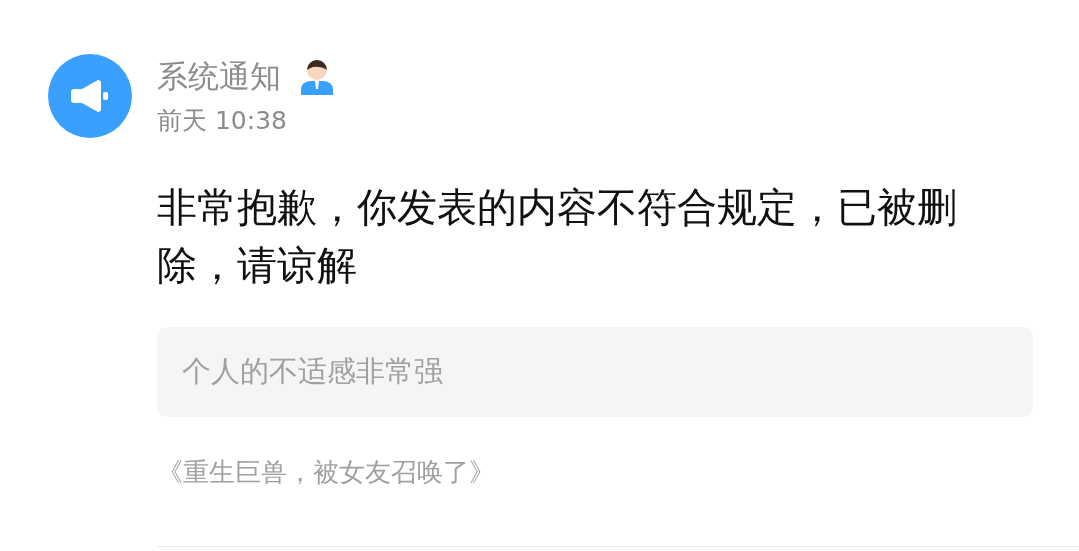 This screenshot has height=551, width=1079. I want to click on sender-name: 系统通知, so click(219, 76).